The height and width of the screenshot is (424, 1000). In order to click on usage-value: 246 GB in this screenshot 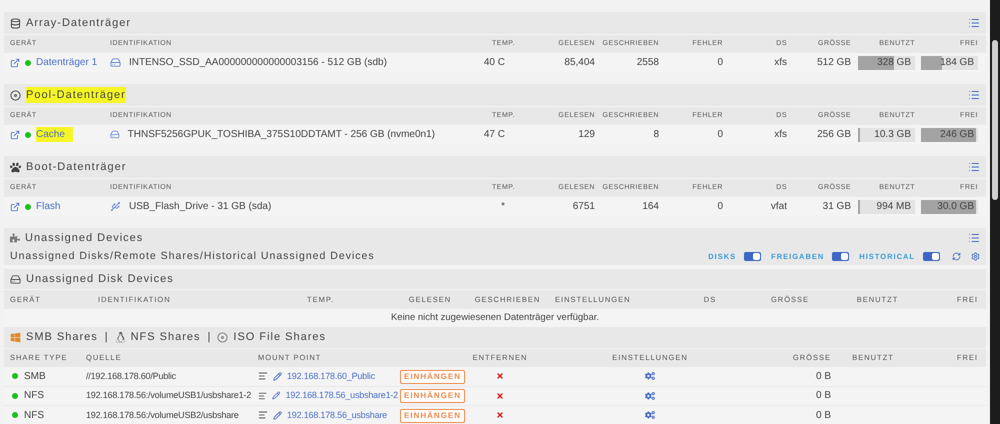, I will do `click(957, 135)`.